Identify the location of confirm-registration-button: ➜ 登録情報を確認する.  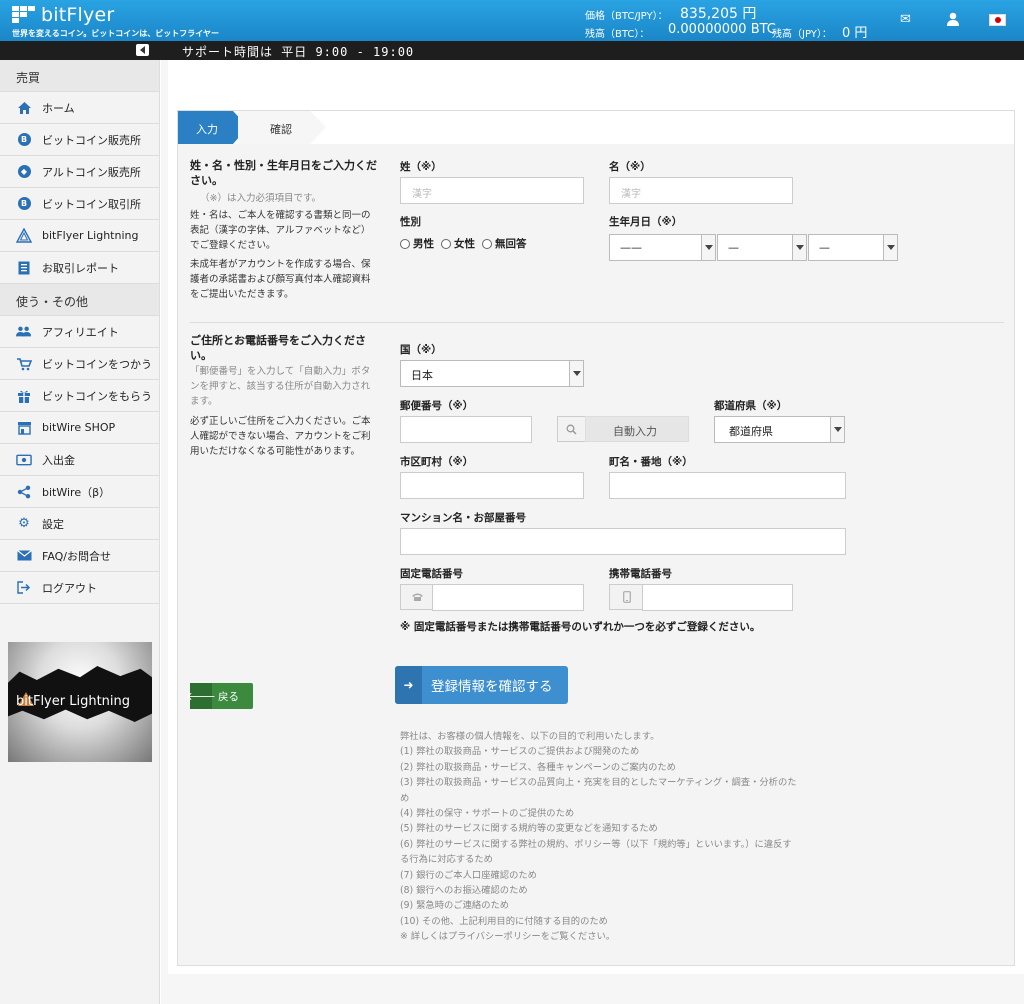
(481, 685).